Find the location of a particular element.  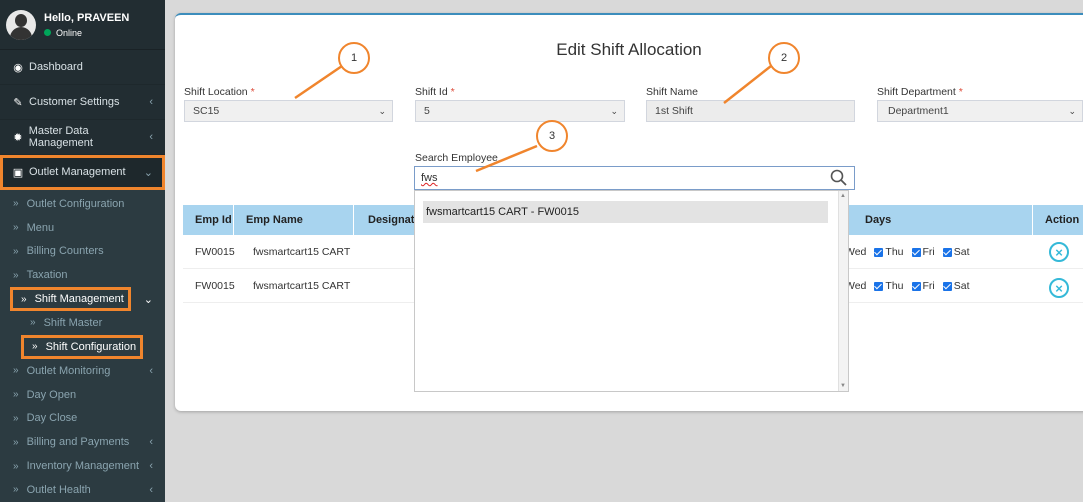

shift-id-label: Shift Id * is located at coordinates (435, 92).